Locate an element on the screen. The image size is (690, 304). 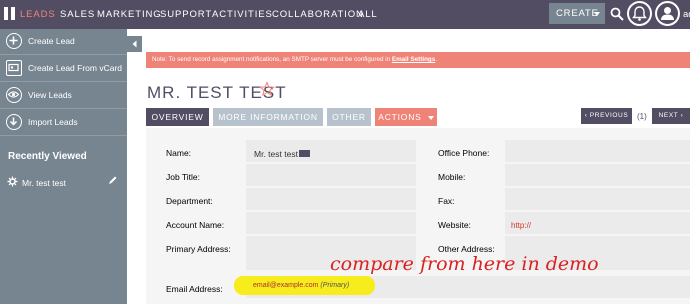
create-button: CREATE is located at coordinates (577, 13).